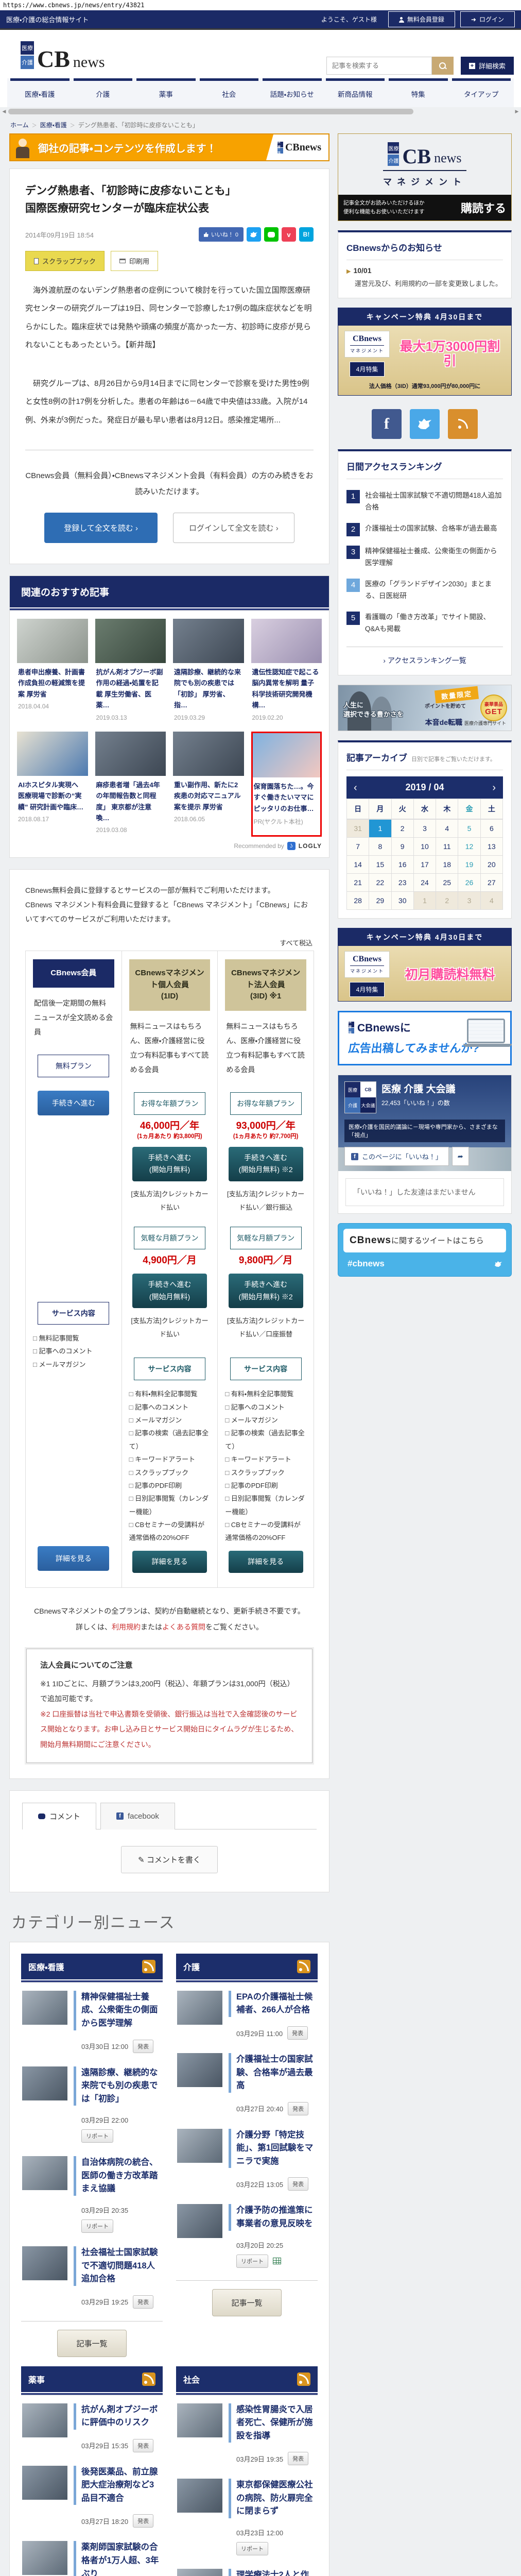 The width and height of the screenshot is (521, 2576). I want to click on horizontal-scrollbar: ◀ ▶, so click(260, 111).